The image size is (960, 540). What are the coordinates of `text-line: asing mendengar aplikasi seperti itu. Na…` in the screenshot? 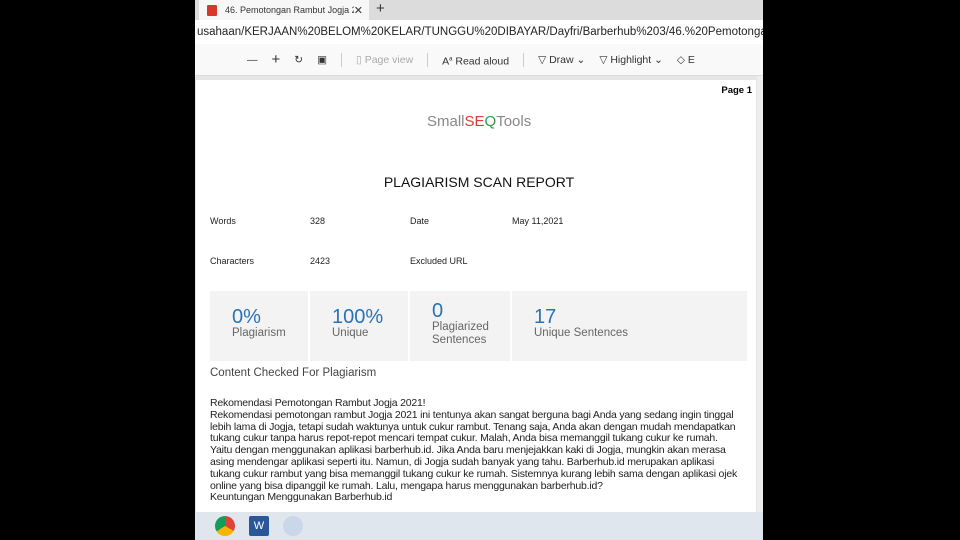 It's located at (462, 461).